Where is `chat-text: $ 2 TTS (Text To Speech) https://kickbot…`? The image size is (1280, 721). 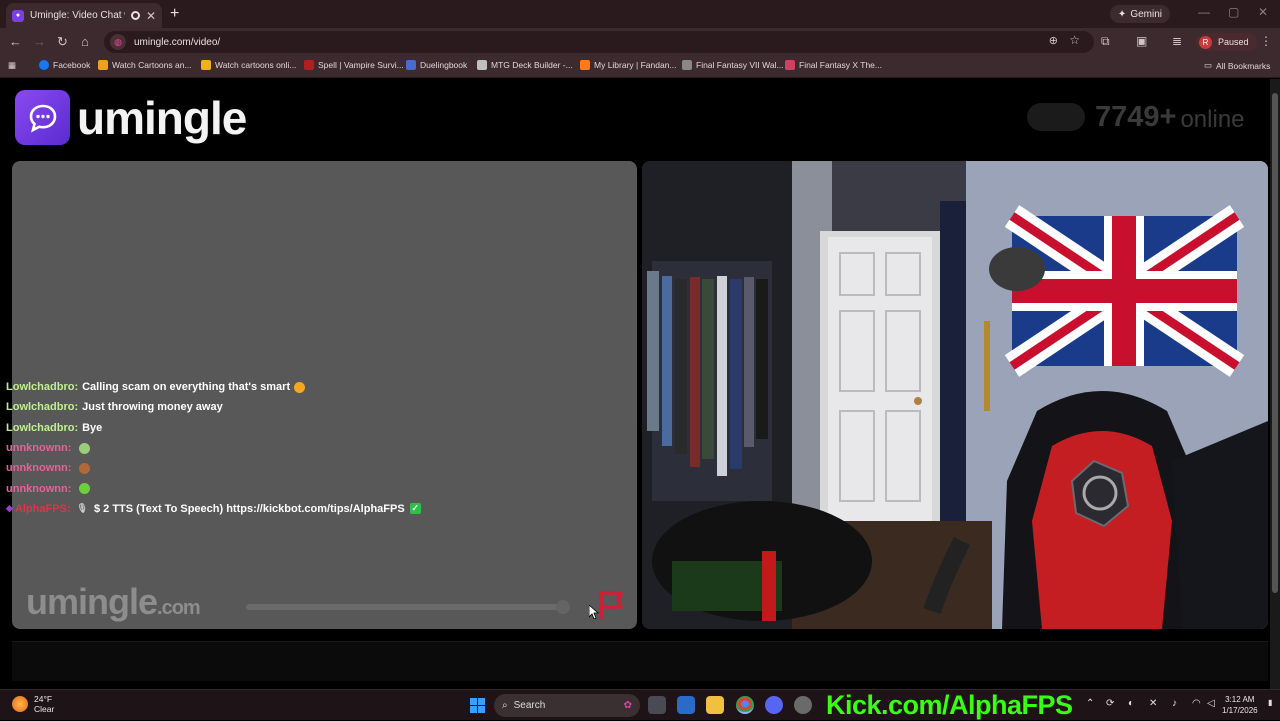
chat-text: $ 2 TTS (Text To Speech) https://kickbot… is located at coordinates (249, 508).